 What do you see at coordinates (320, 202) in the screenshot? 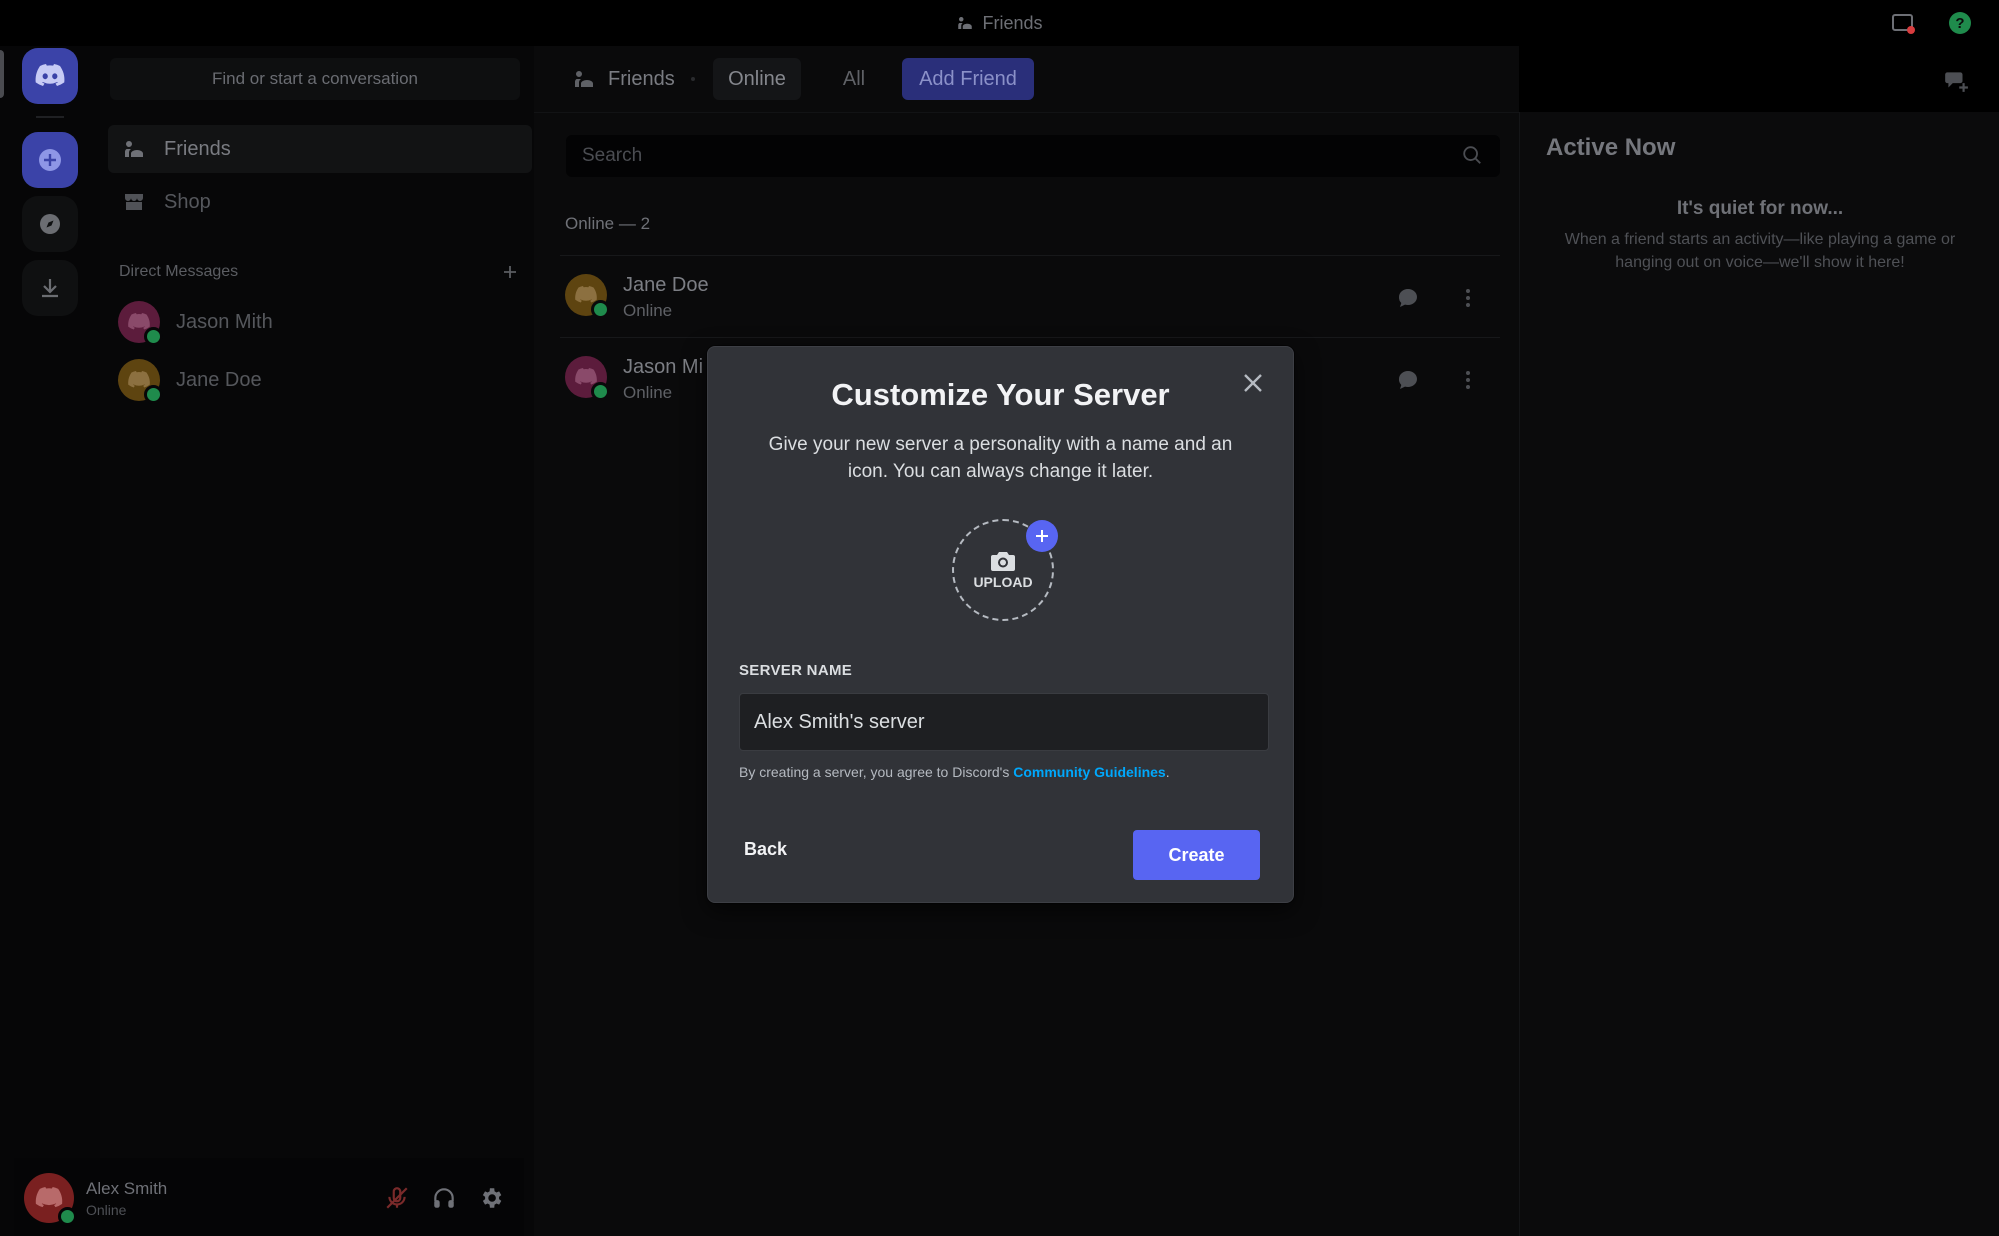
I see `sidebar-item-shop: Shop` at bounding box center [320, 202].